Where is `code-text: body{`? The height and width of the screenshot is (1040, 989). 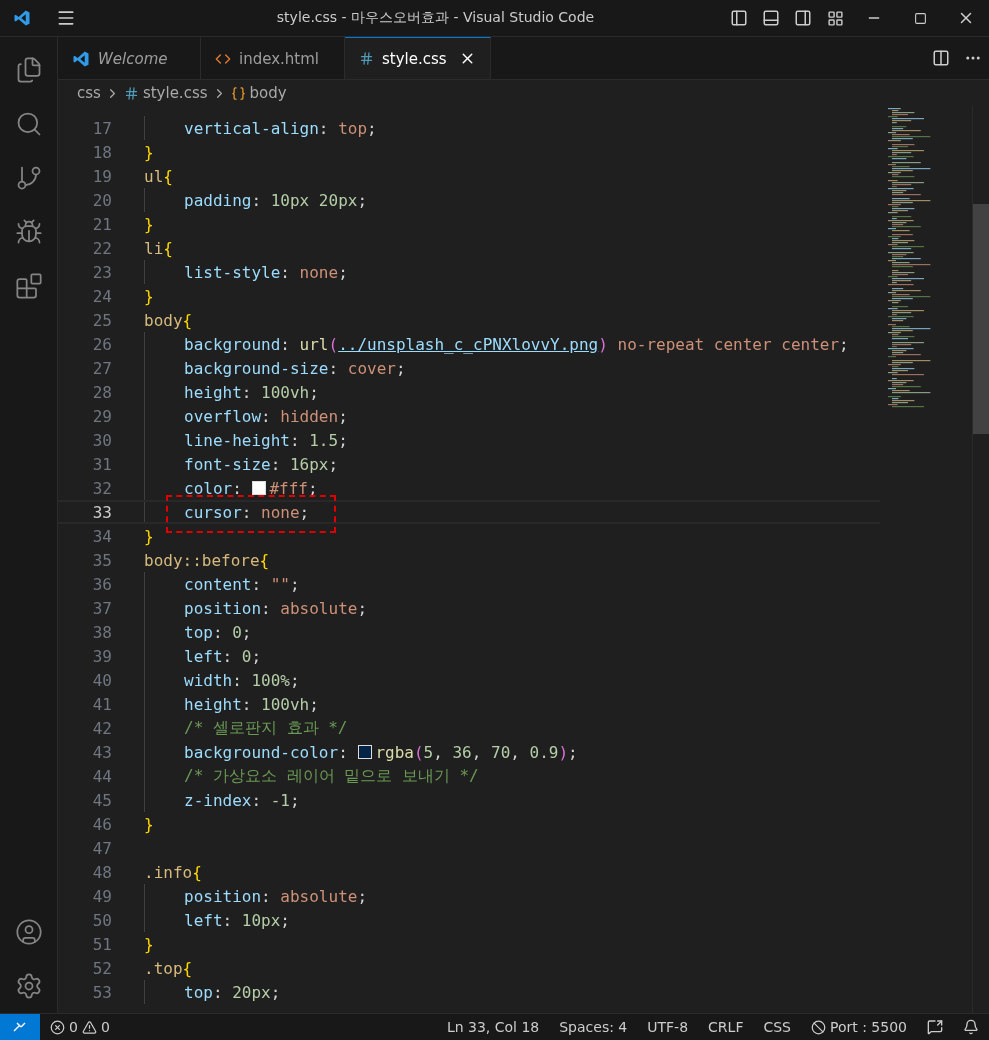 code-text: body{ is located at coordinates (168, 320).